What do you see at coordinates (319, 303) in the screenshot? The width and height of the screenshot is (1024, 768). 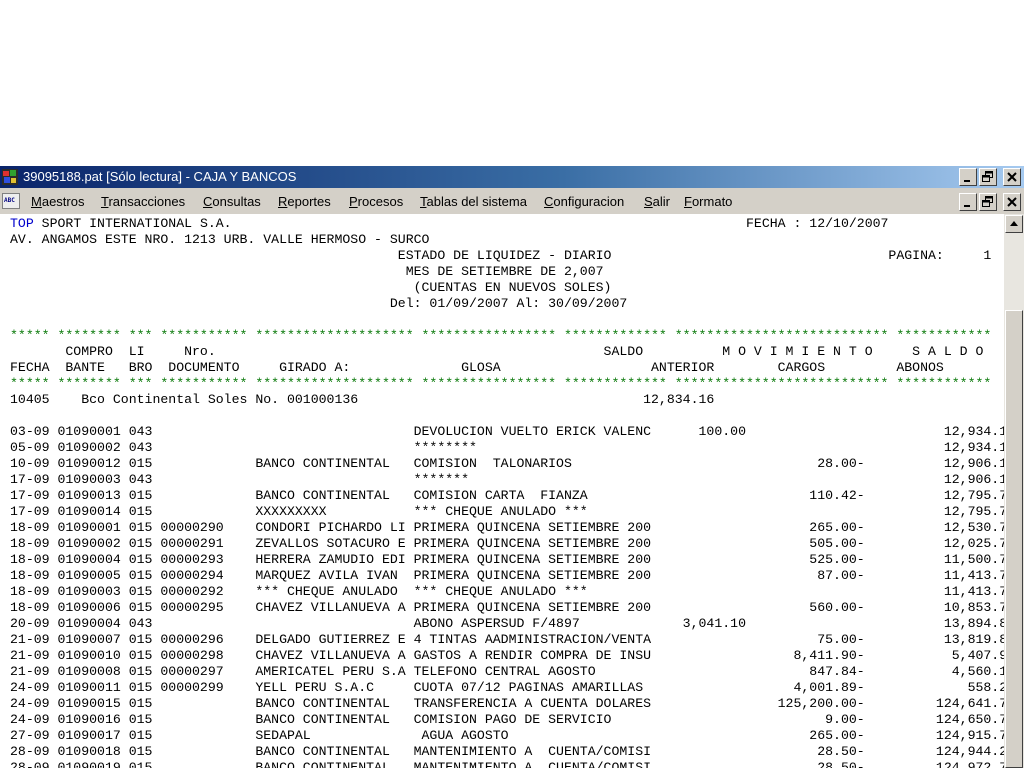 I see `report-date-range: Del: 01/09/2007 Al: 30/09/2007` at bounding box center [319, 303].